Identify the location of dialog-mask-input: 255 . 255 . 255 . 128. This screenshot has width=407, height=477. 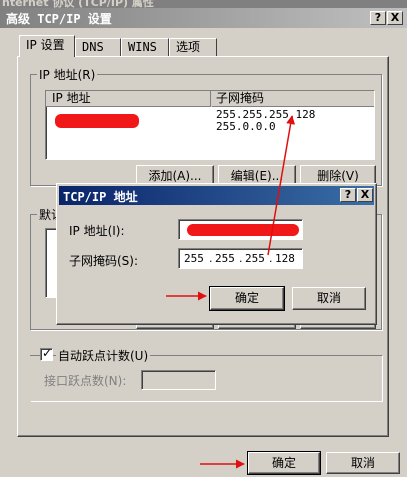
(240, 258).